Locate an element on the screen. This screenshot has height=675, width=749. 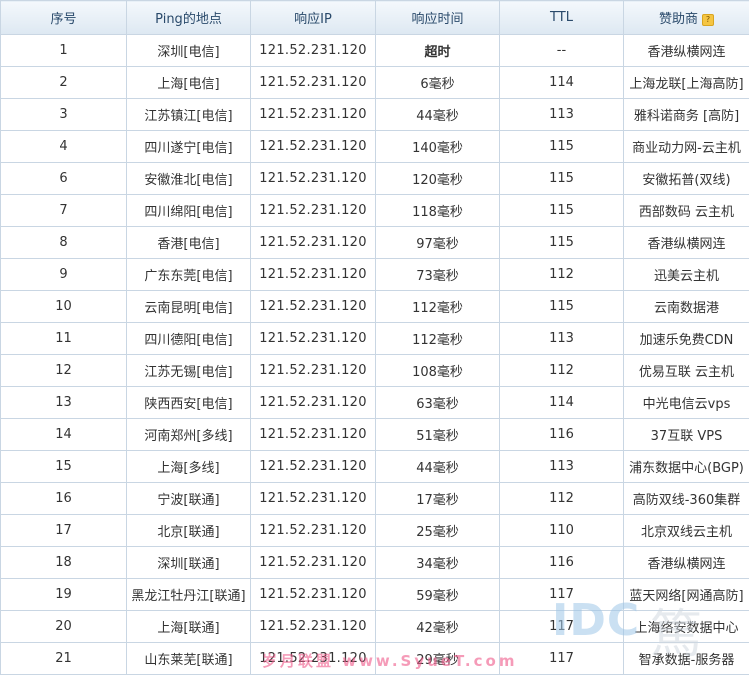
cell-sponsor: 37互联 VPS is located at coordinates (686, 435).